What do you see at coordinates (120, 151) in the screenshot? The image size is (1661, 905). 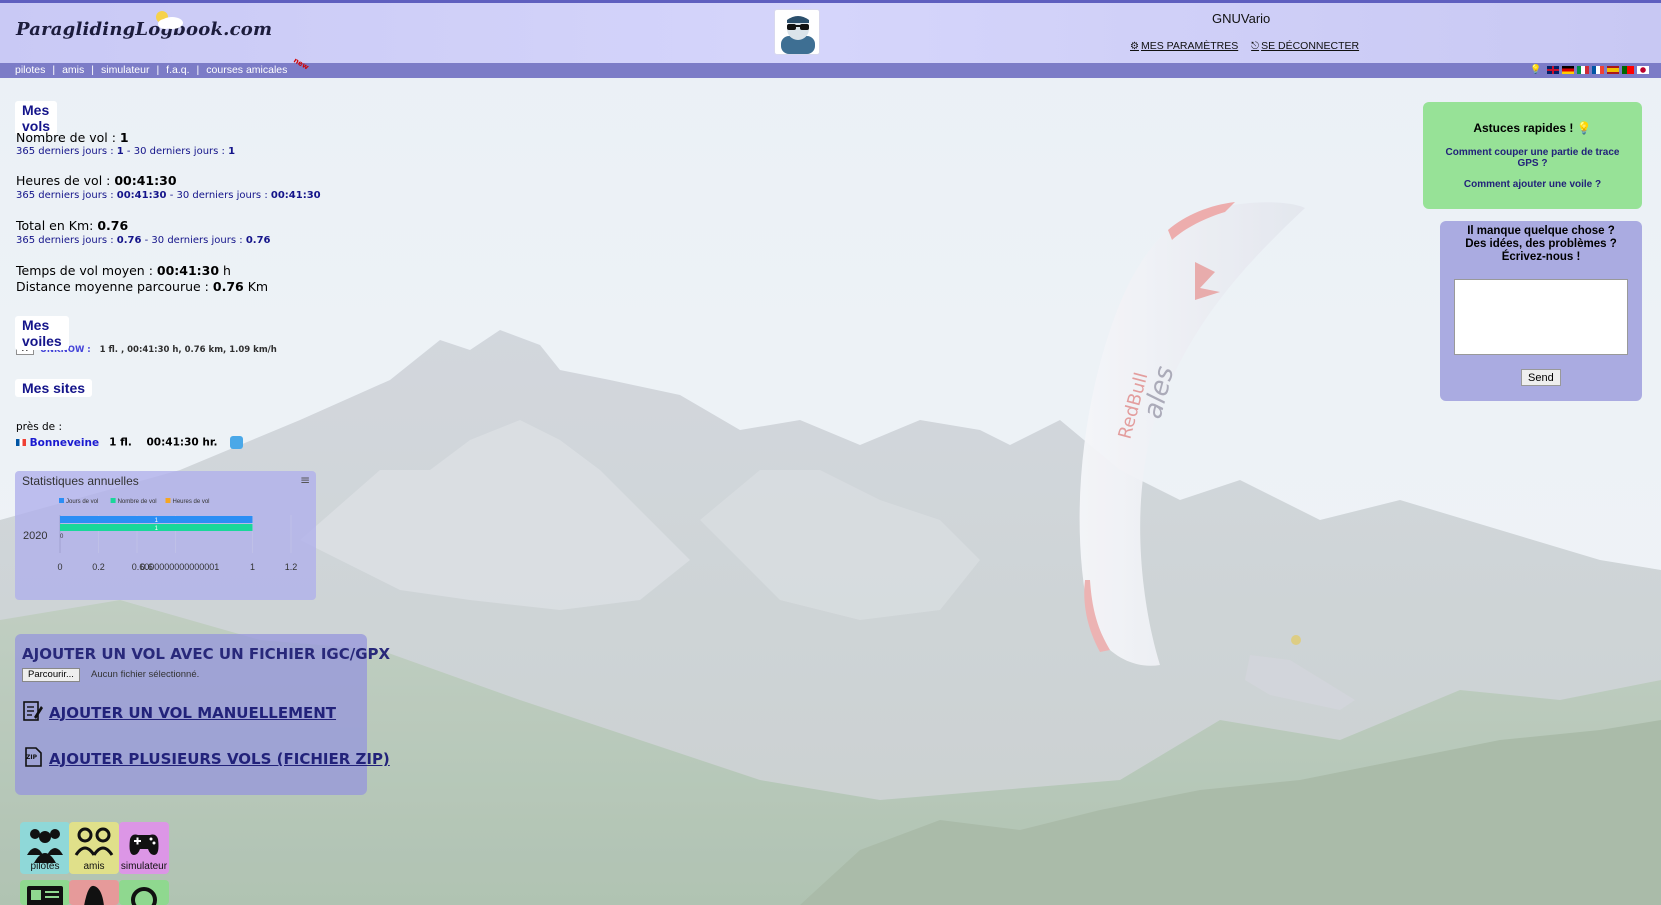 I see `flight-count-365: 1` at bounding box center [120, 151].